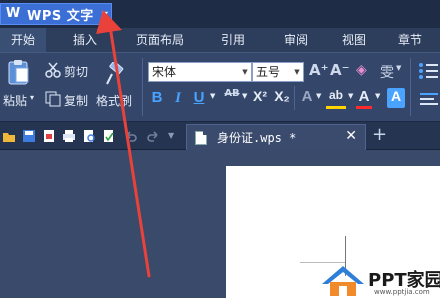  I want to click on font-name-select: 宋体 ▼, so click(200, 72).